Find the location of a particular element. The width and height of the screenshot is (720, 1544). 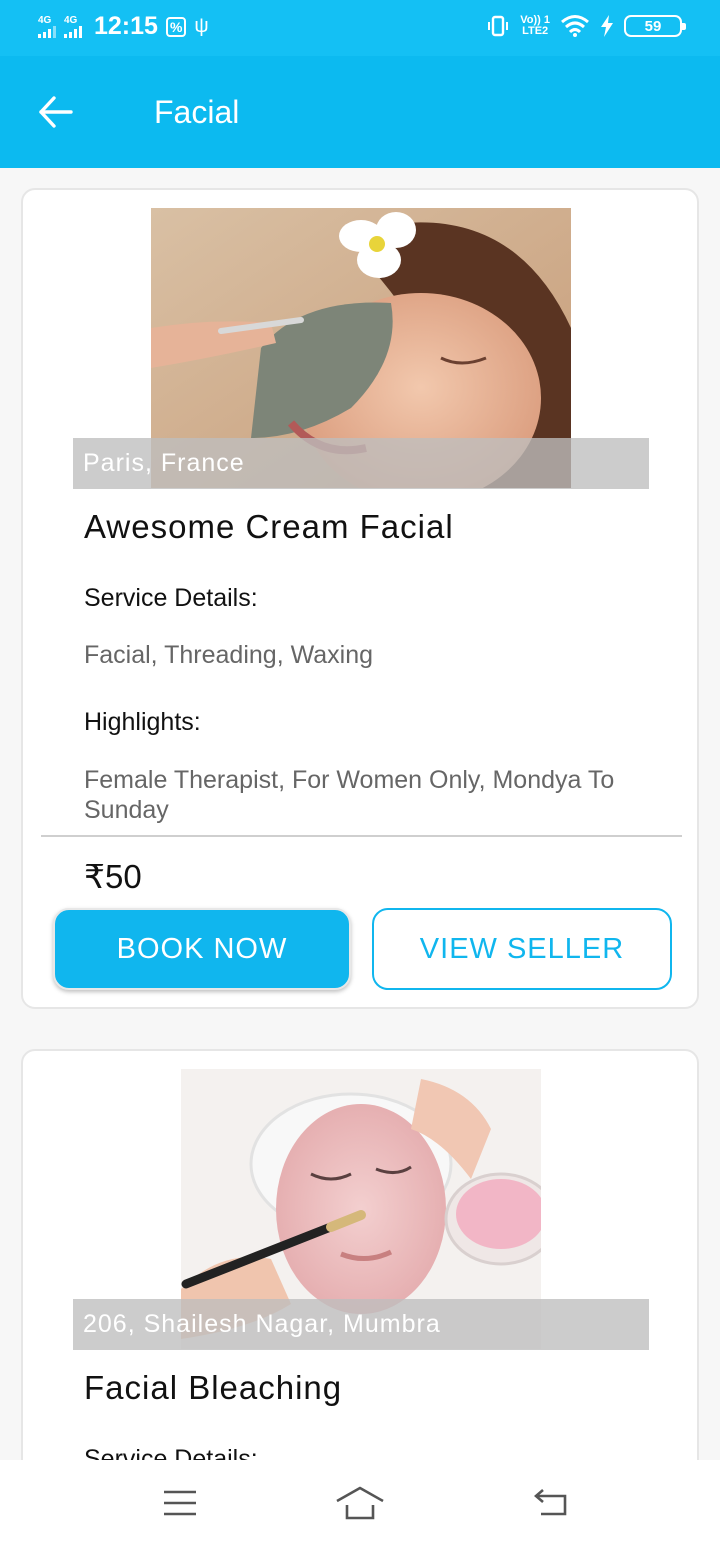

vibrate-icon is located at coordinates (498, 26).